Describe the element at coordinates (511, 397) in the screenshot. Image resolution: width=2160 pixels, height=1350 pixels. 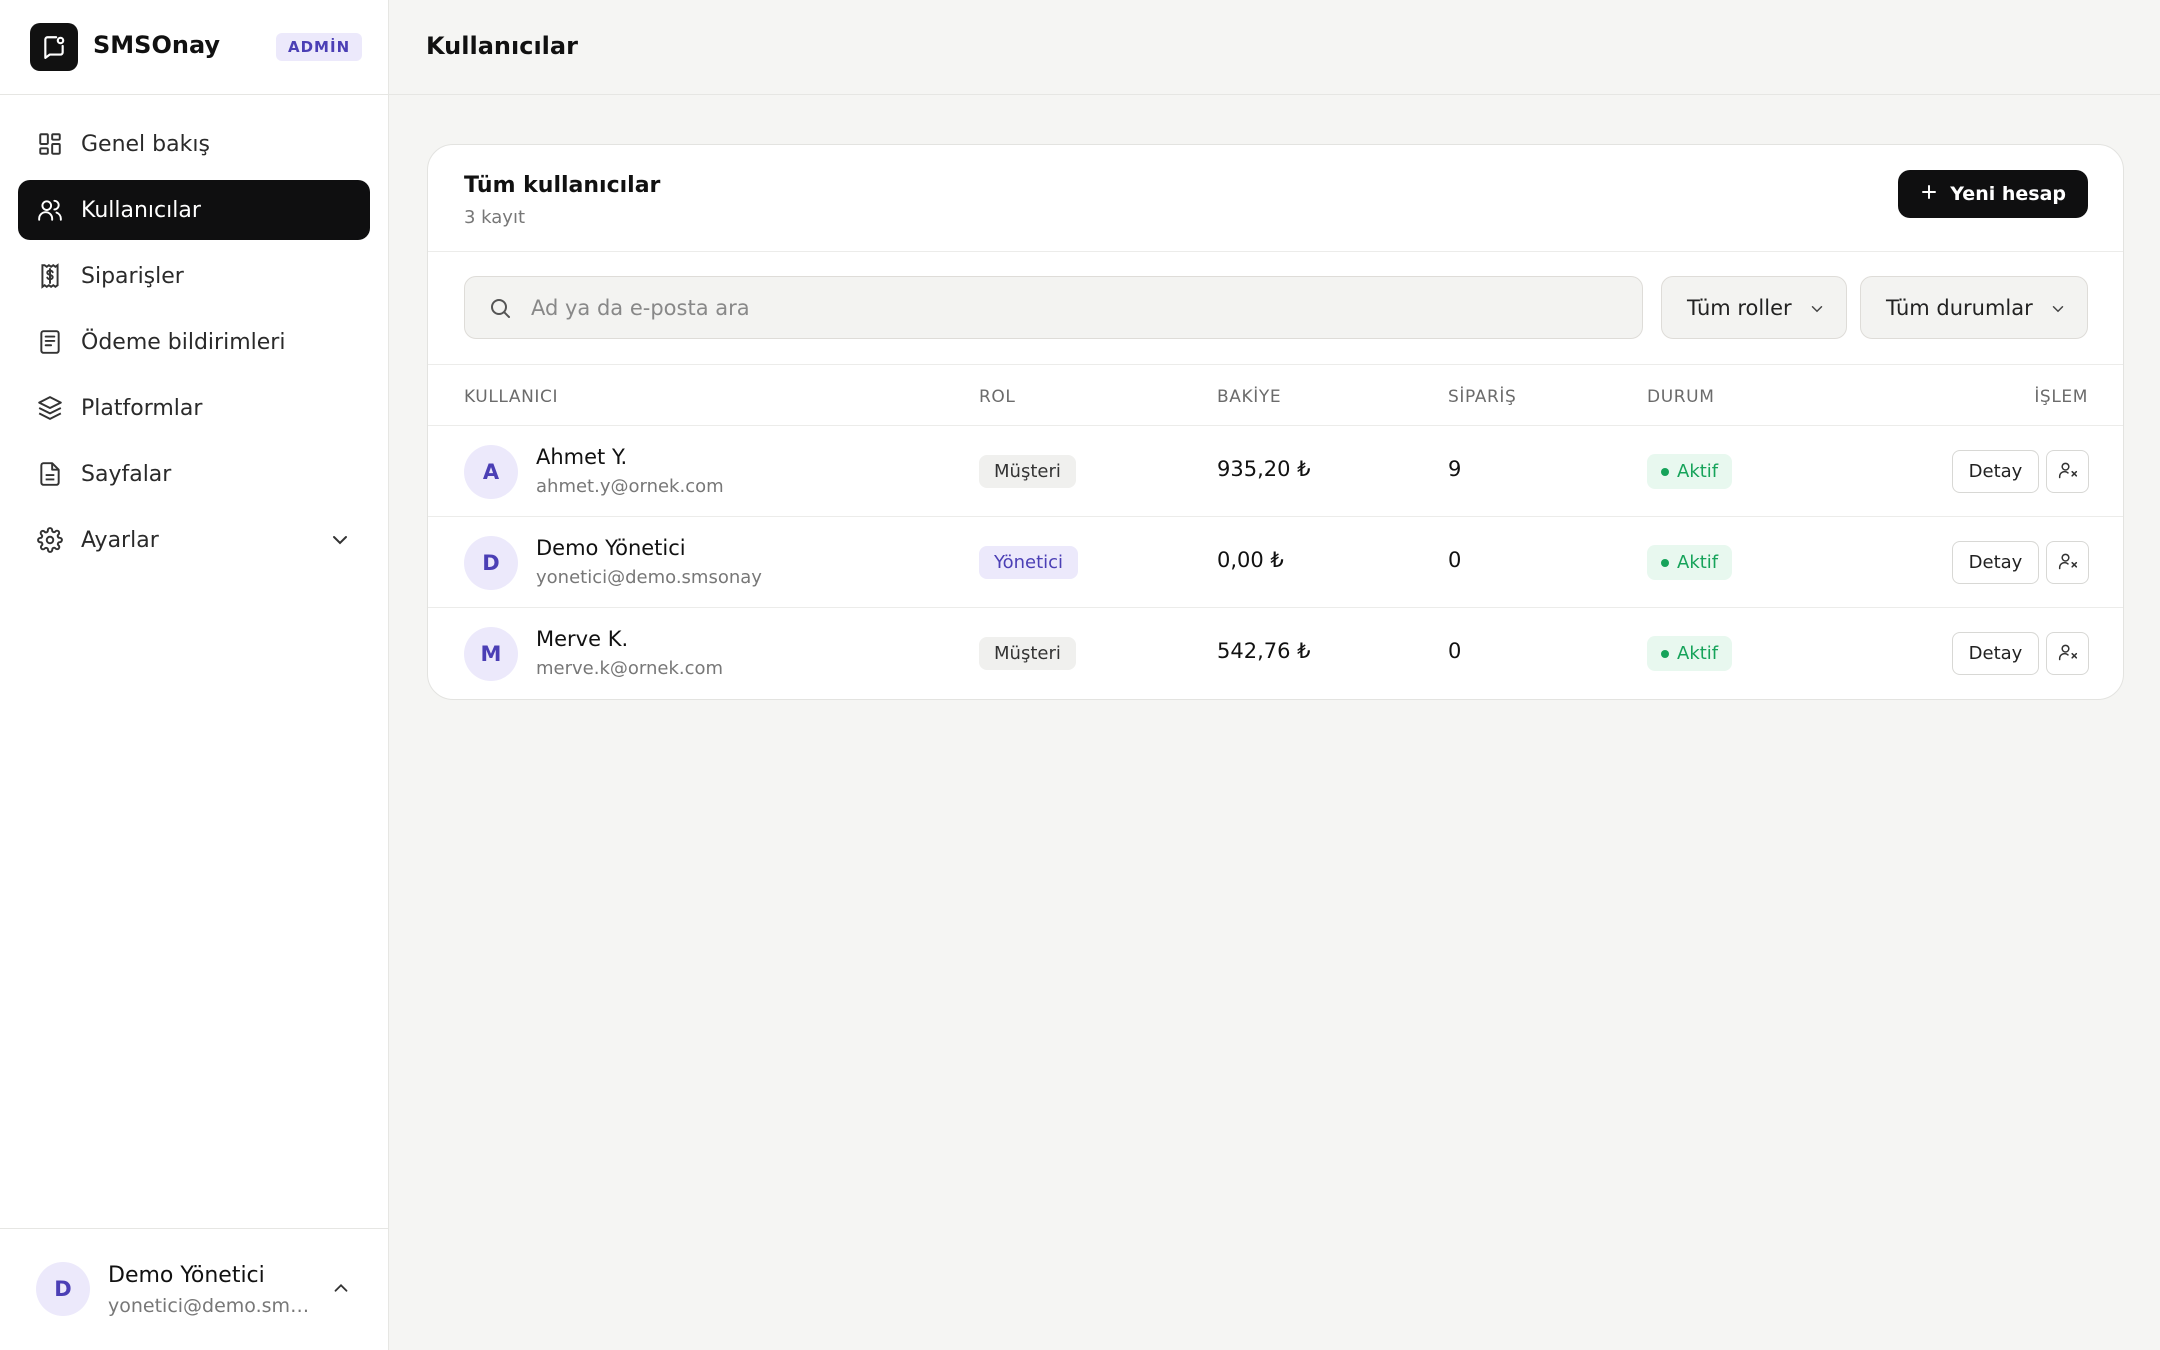
I see `column-header-user: KULLANICI` at that location.